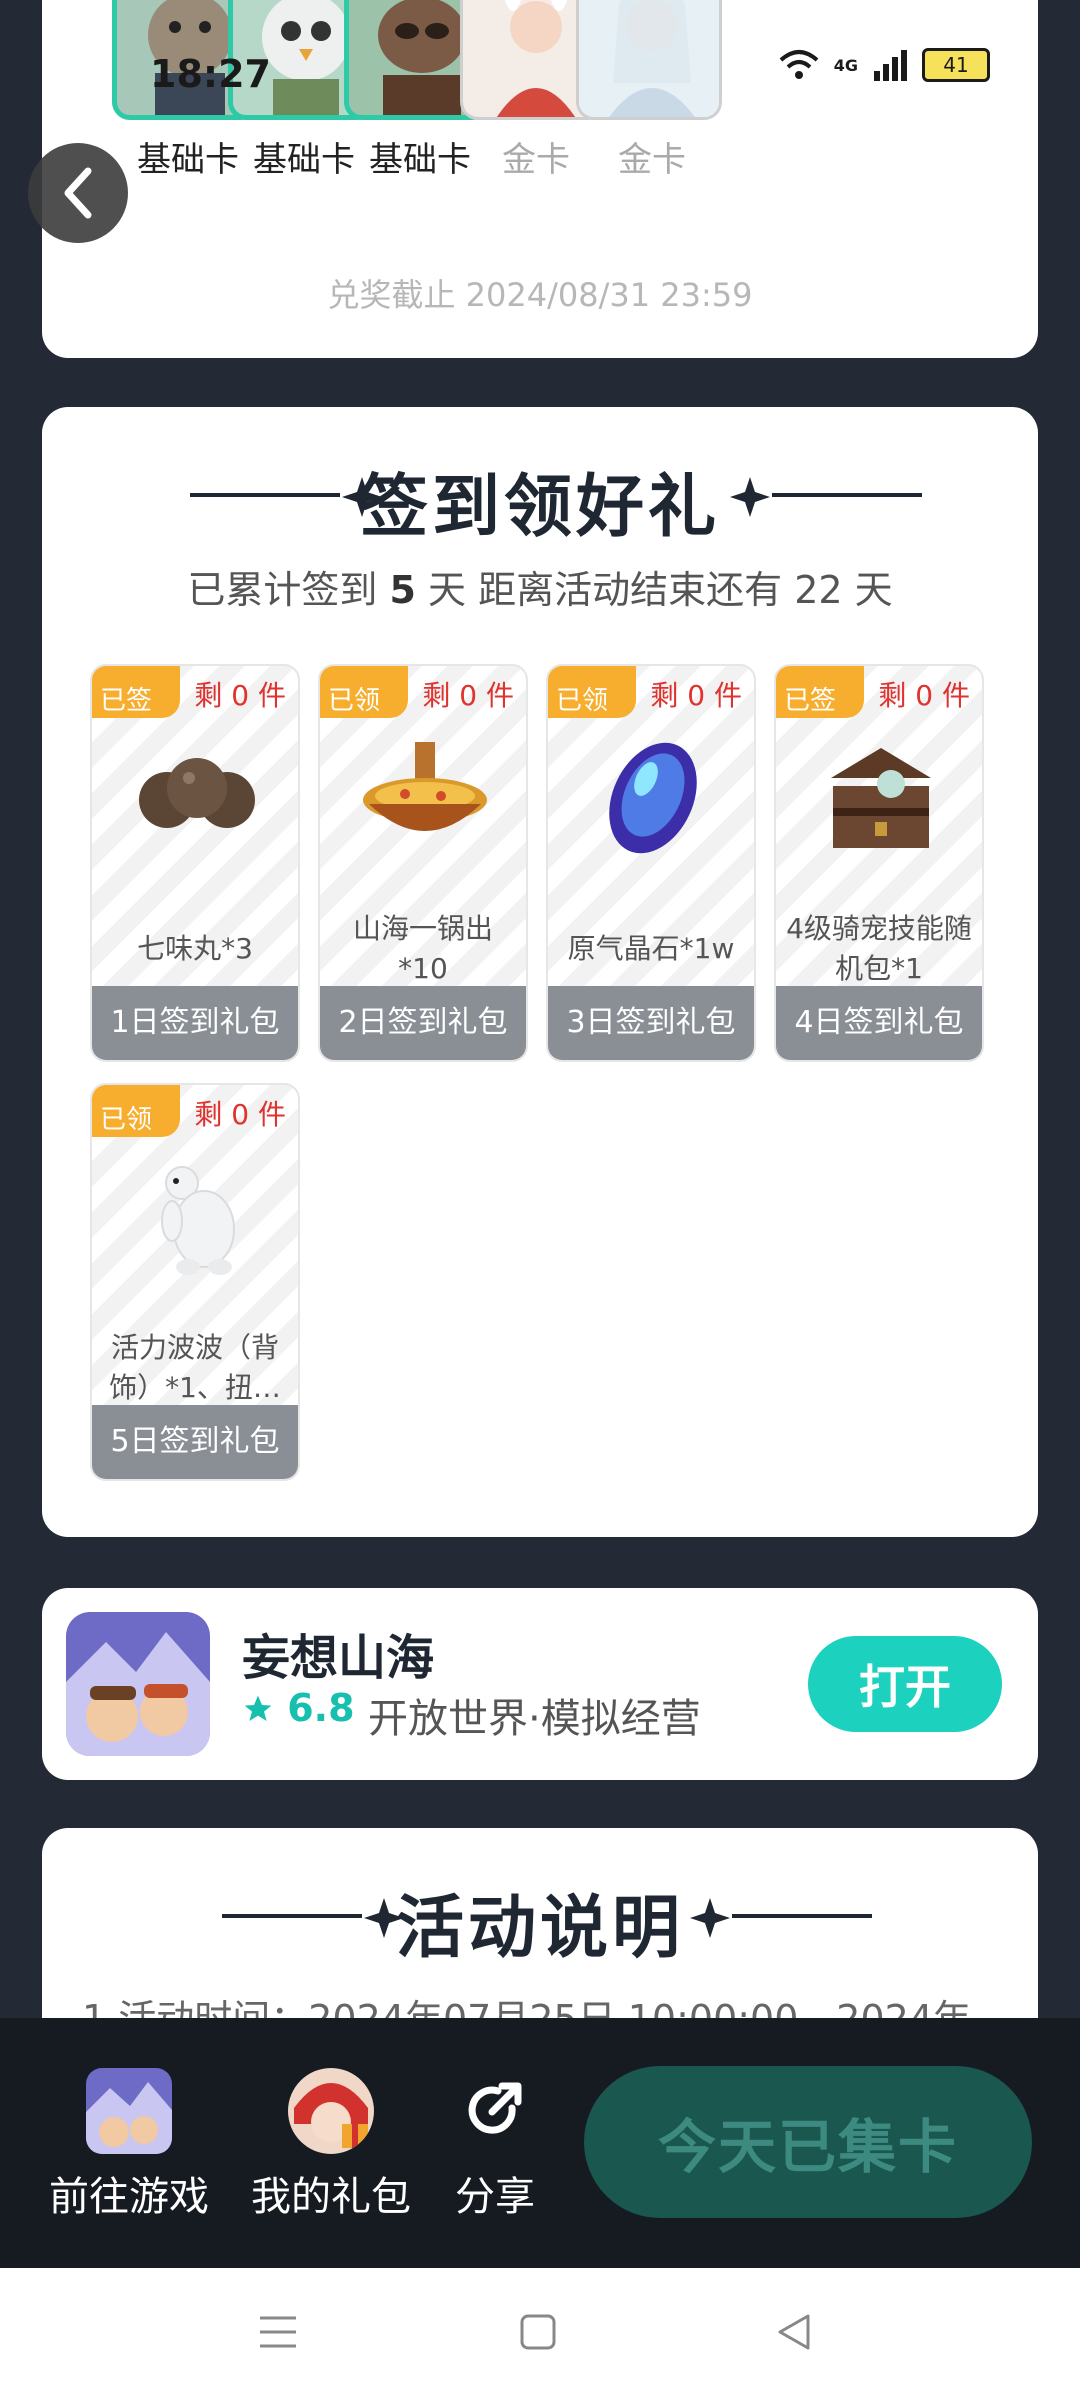 This screenshot has width=1080, height=2400. I want to click on share-button: 分享, so click(495, 2145).